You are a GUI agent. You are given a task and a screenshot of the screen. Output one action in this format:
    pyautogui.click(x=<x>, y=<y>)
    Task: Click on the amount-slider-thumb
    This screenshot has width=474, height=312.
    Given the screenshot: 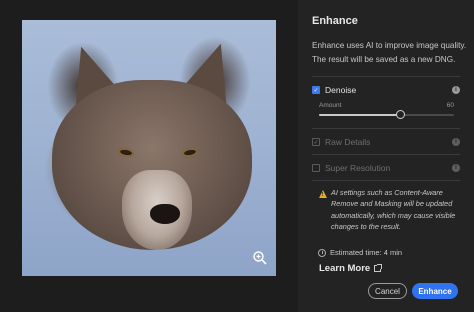 What is the action you would take?
    pyautogui.click(x=400, y=114)
    